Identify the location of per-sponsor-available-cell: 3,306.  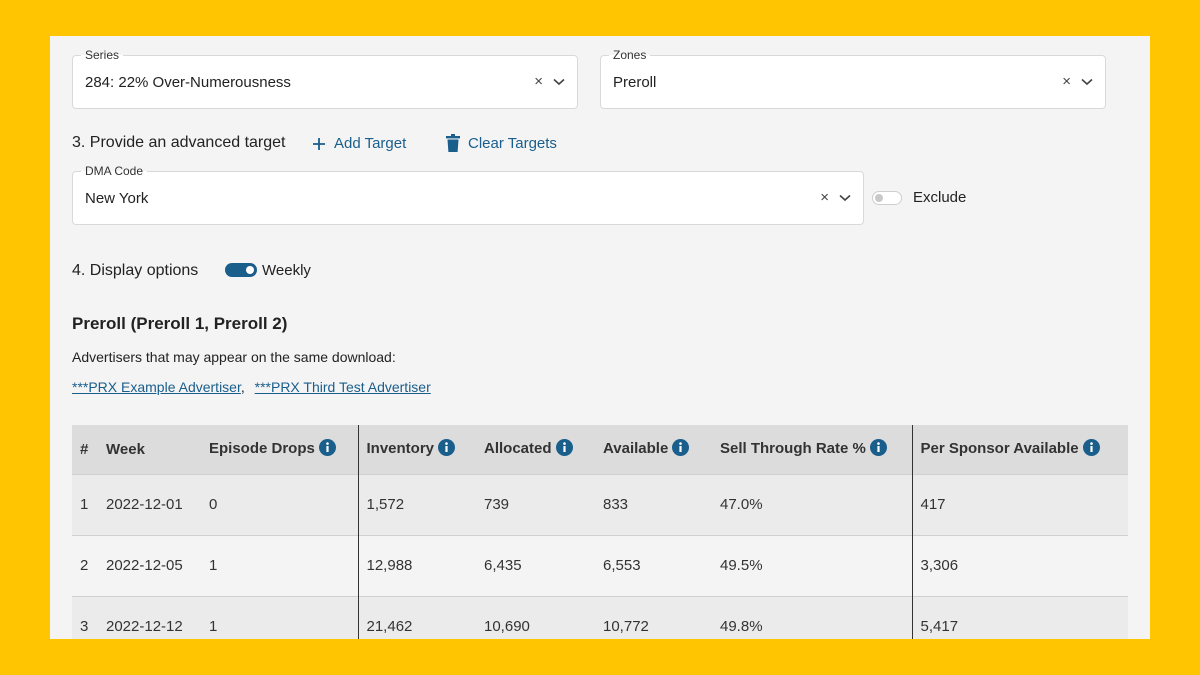
(1019, 565).